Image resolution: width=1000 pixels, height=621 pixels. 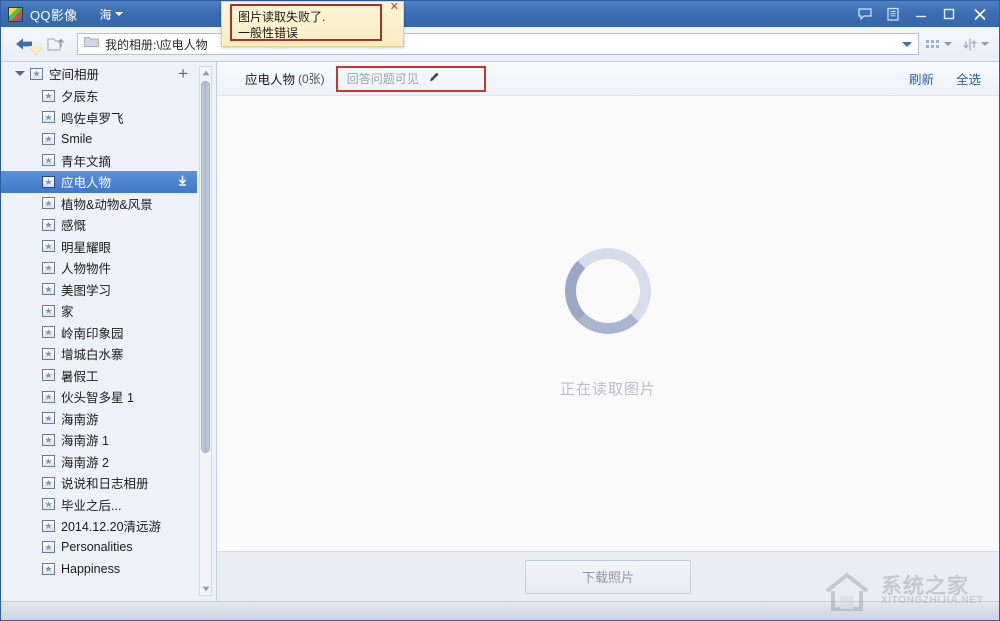 I want to click on loading-spinner-icon, so click(x=608, y=291).